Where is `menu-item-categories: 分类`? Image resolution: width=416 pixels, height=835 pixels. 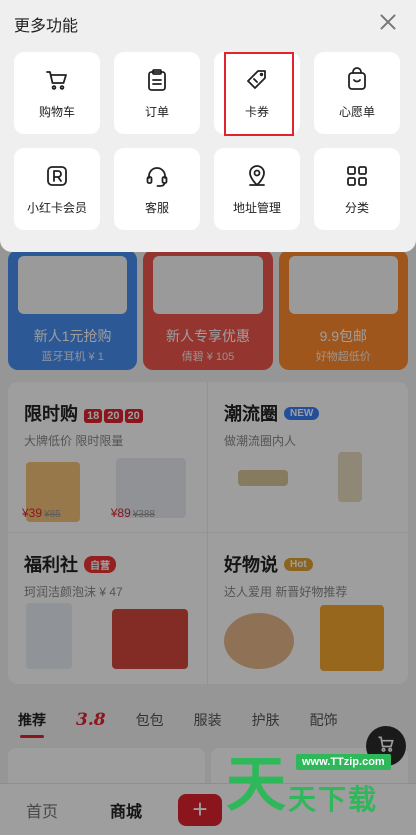 menu-item-categories: 分类 is located at coordinates (357, 189).